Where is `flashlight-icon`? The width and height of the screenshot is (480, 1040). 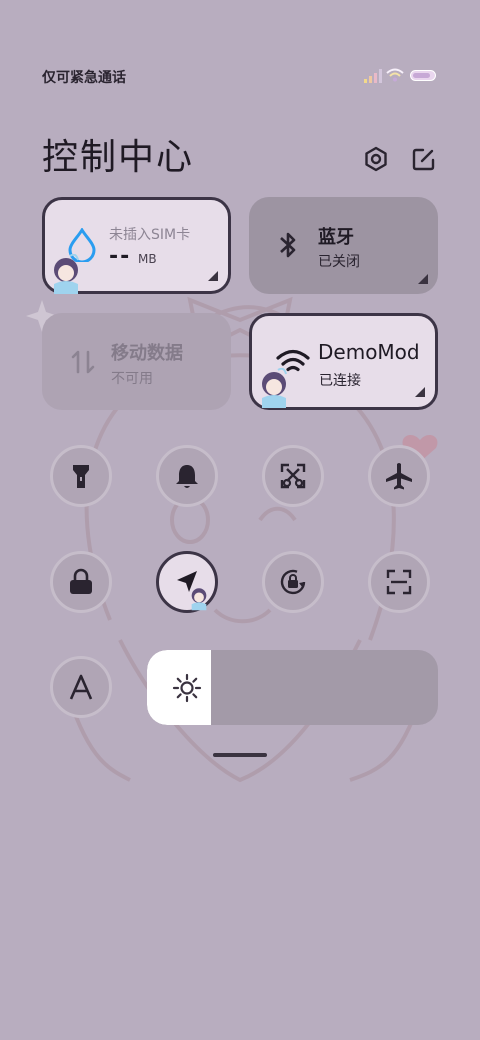 flashlight-icon is located at coordinates (81, 476).